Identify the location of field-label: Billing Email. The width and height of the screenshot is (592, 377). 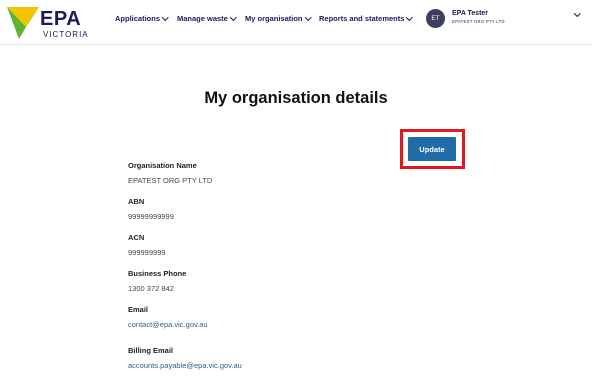
(151, 350).